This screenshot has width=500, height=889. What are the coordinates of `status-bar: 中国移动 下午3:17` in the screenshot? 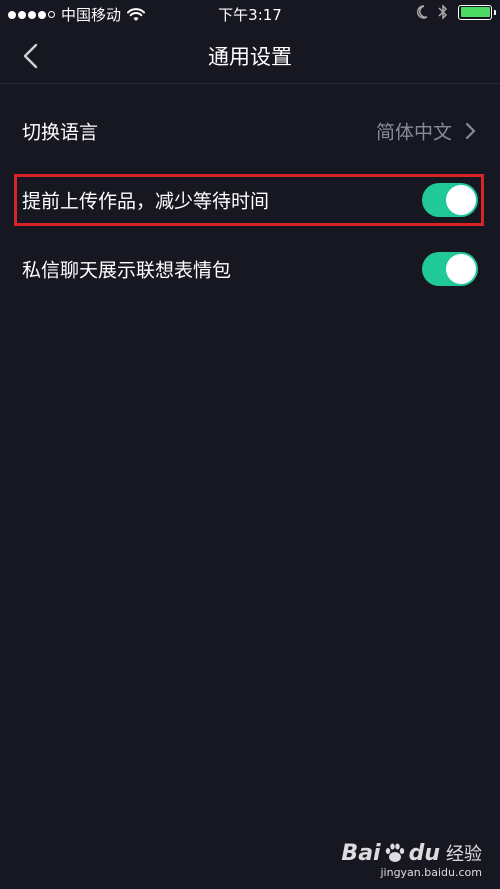 It's located at (250, 14).